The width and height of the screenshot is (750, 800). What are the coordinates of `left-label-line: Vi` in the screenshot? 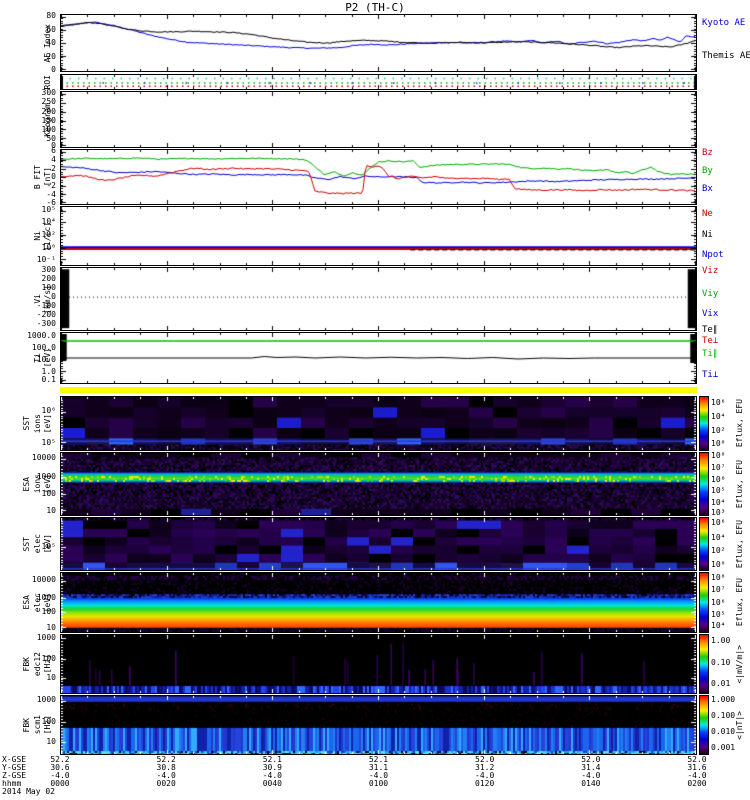 It's located at (37, 299).